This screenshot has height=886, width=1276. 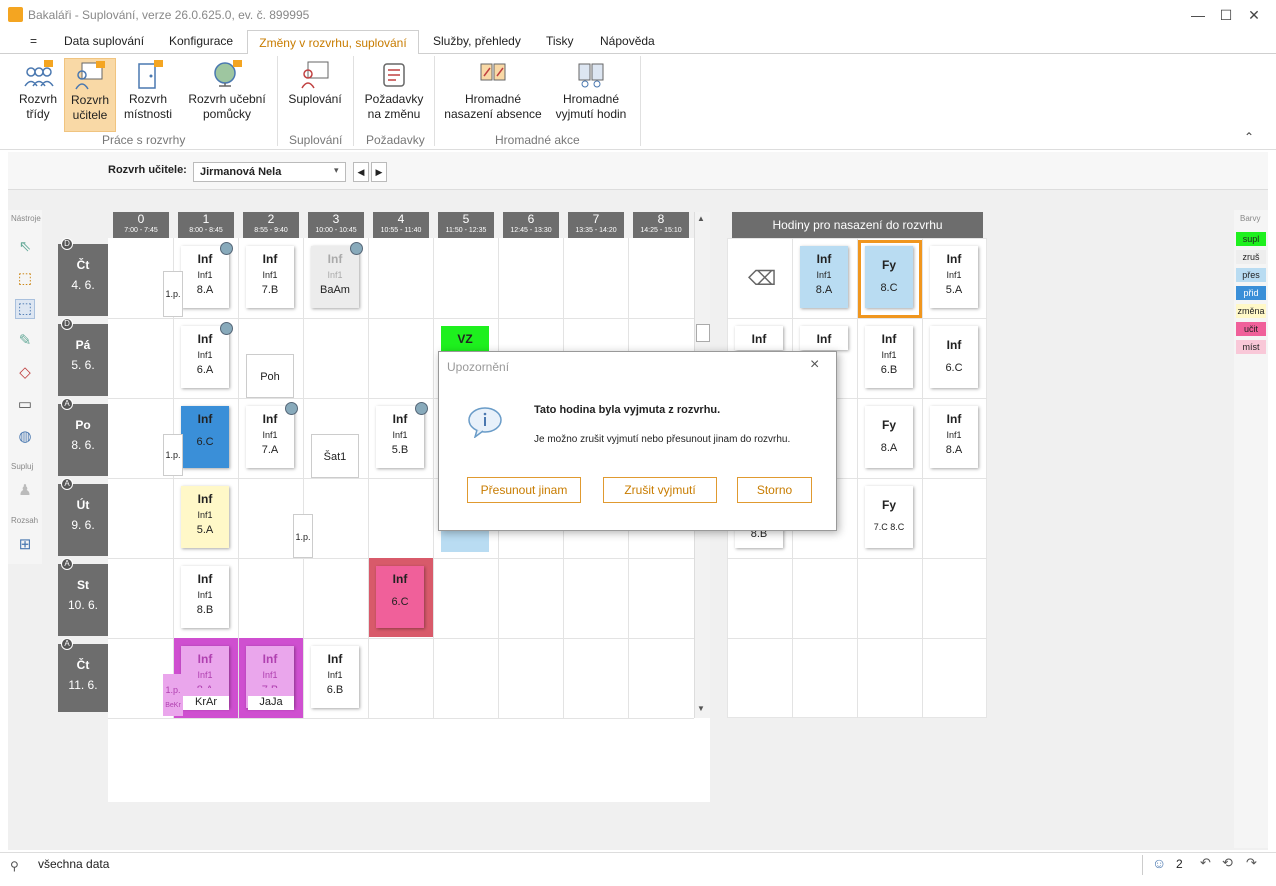 I want to click on pointer-tool-icon: ⇖, so click(x=25, y=247).